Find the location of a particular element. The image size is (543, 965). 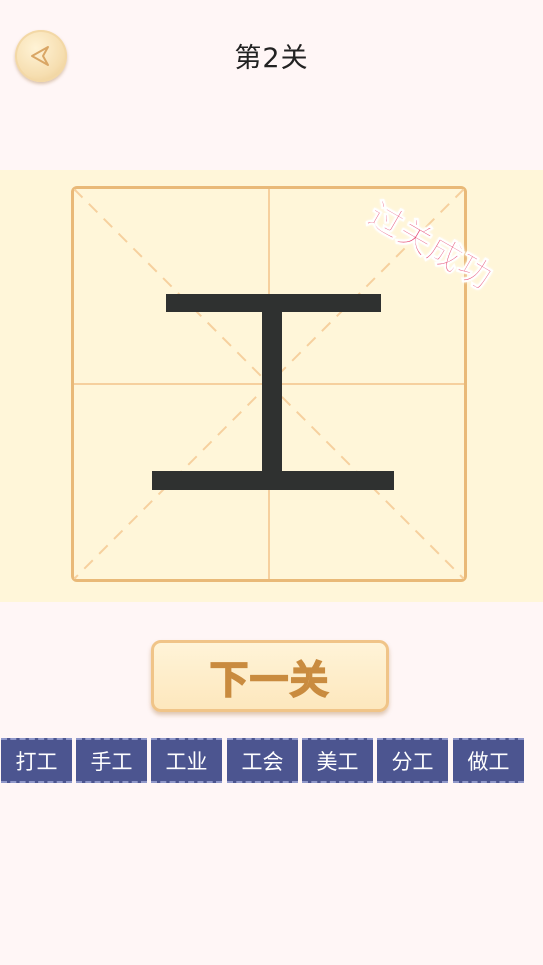

header: 第2关 is located at coordinates (271, 55).